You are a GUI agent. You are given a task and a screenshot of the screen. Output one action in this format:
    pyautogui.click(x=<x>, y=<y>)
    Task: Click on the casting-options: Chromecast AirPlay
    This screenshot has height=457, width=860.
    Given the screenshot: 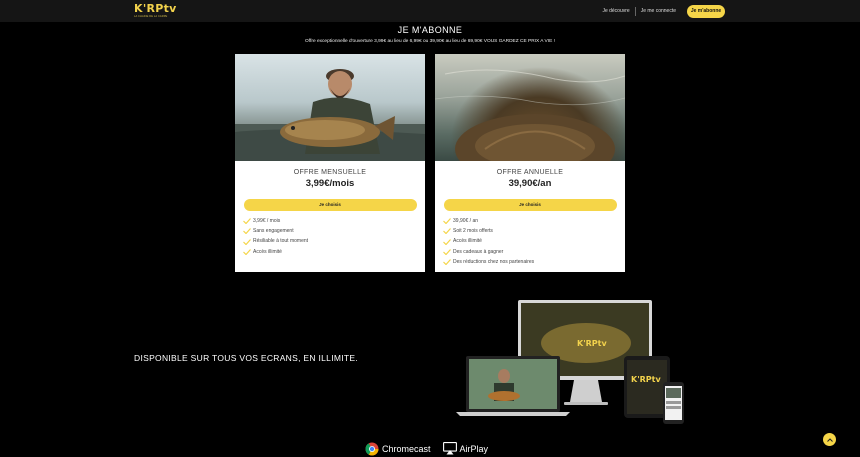 What is the action you would take?
    pyautogui.click(x=432, y=448)
    